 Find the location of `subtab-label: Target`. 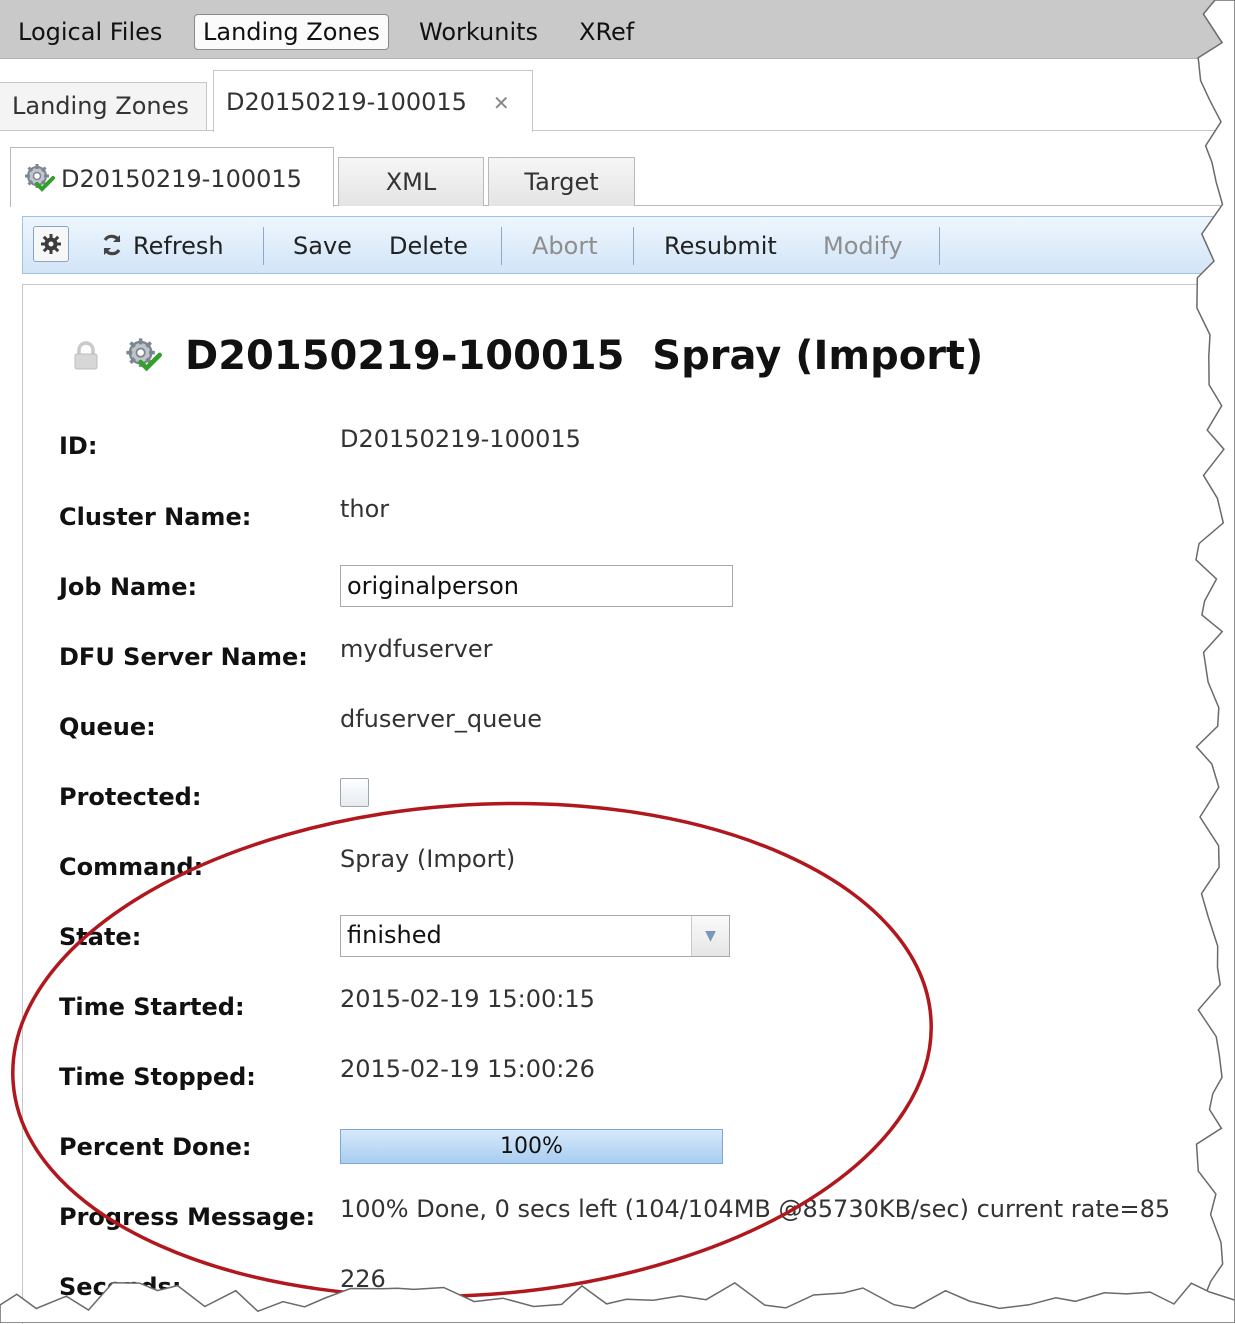

subtab-label: Target is located at coordinates (561, 182).